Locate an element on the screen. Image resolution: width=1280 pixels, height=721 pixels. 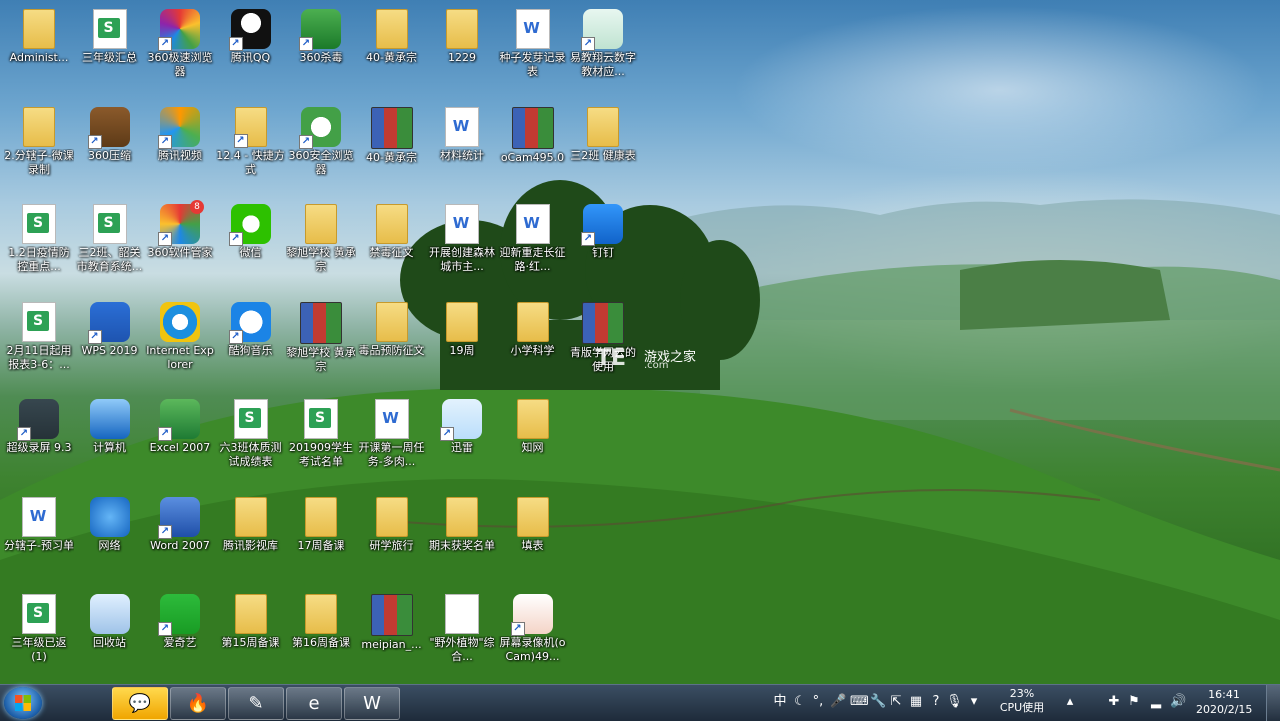
taskbar-button-wechat: 💬 is located at coordinates (140, 703).